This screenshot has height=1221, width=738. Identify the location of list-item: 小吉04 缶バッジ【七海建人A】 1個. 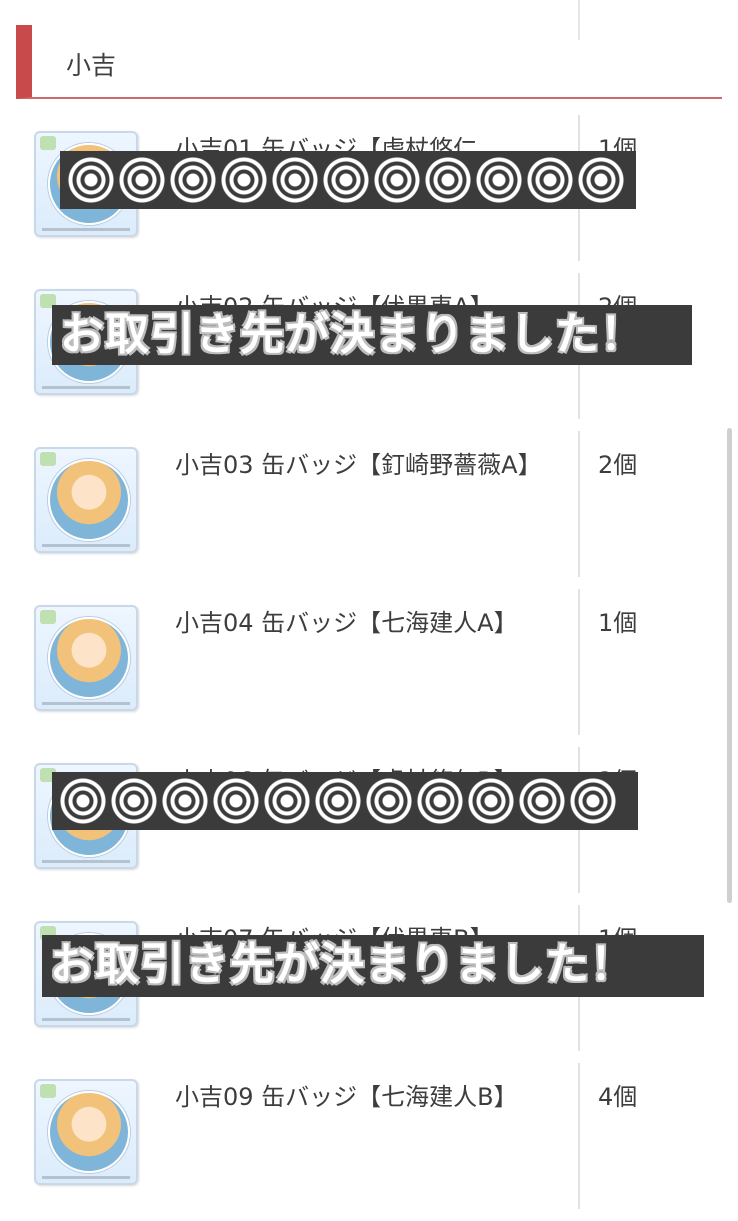
(369, 668).